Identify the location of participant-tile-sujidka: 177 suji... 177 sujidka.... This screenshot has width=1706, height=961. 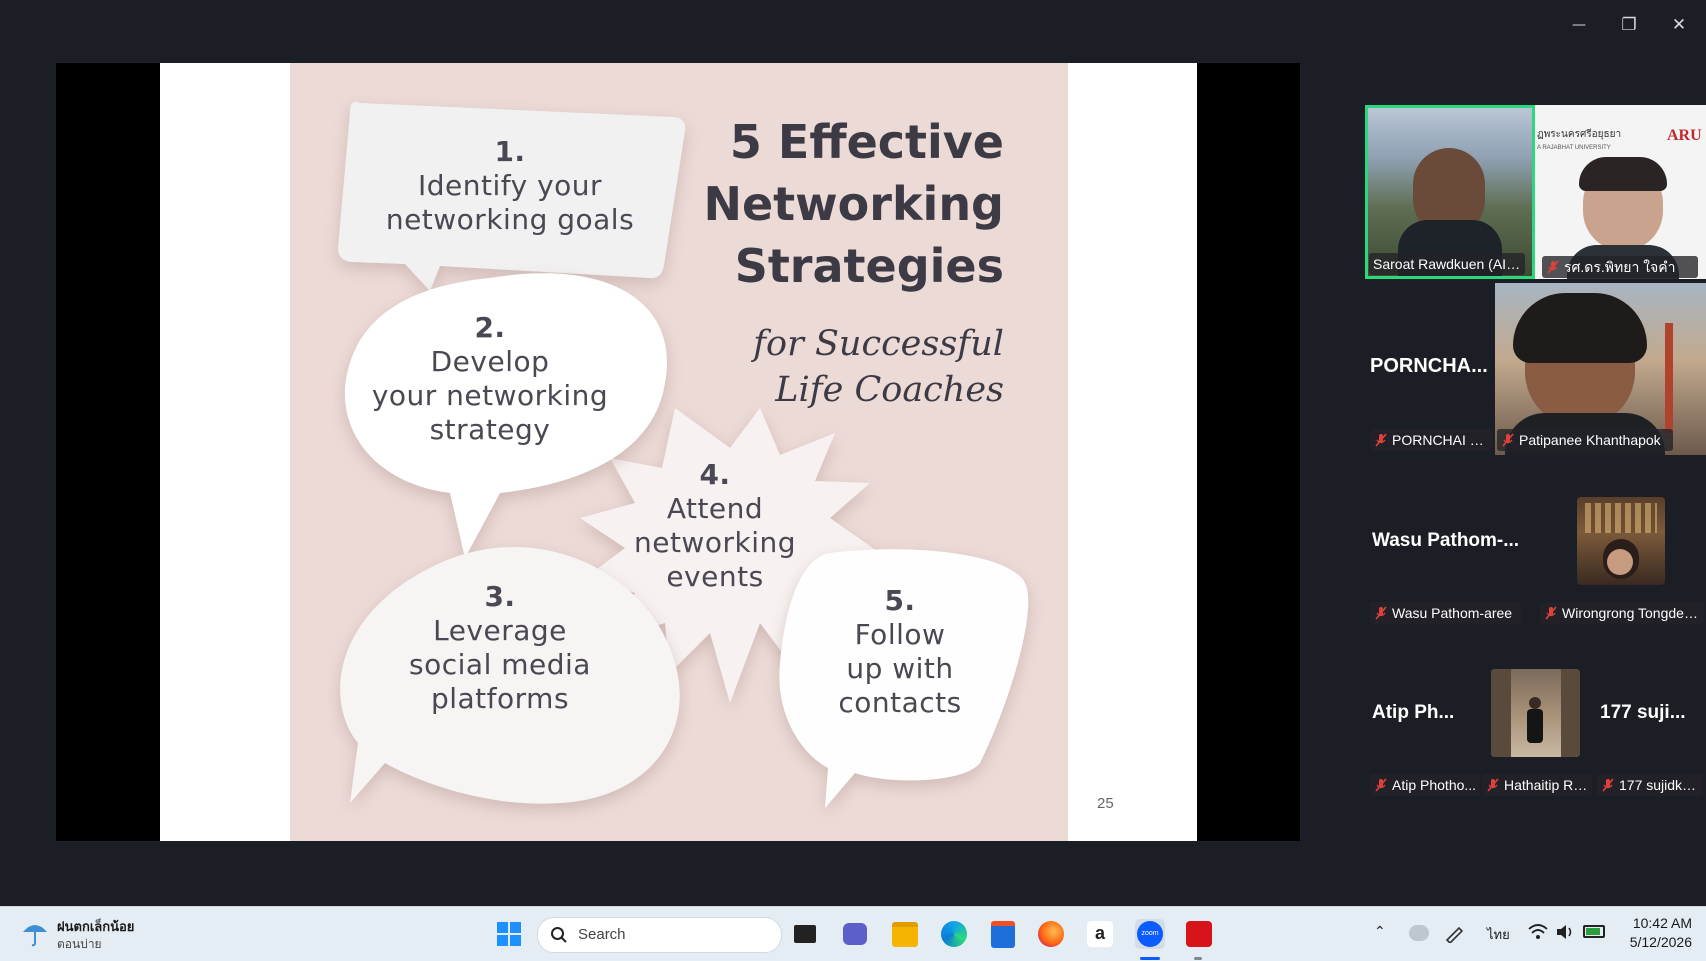
(1649, 725).